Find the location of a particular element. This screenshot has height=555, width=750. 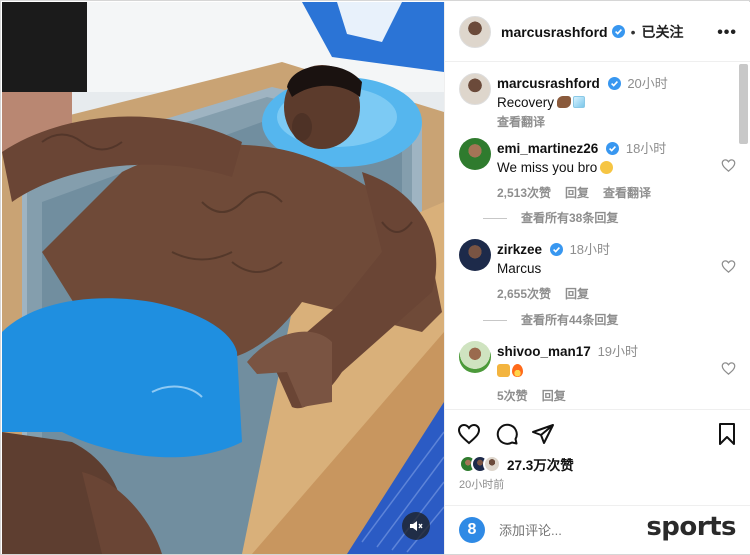

caption-text: Recovery is located at coordinates (526, 102).